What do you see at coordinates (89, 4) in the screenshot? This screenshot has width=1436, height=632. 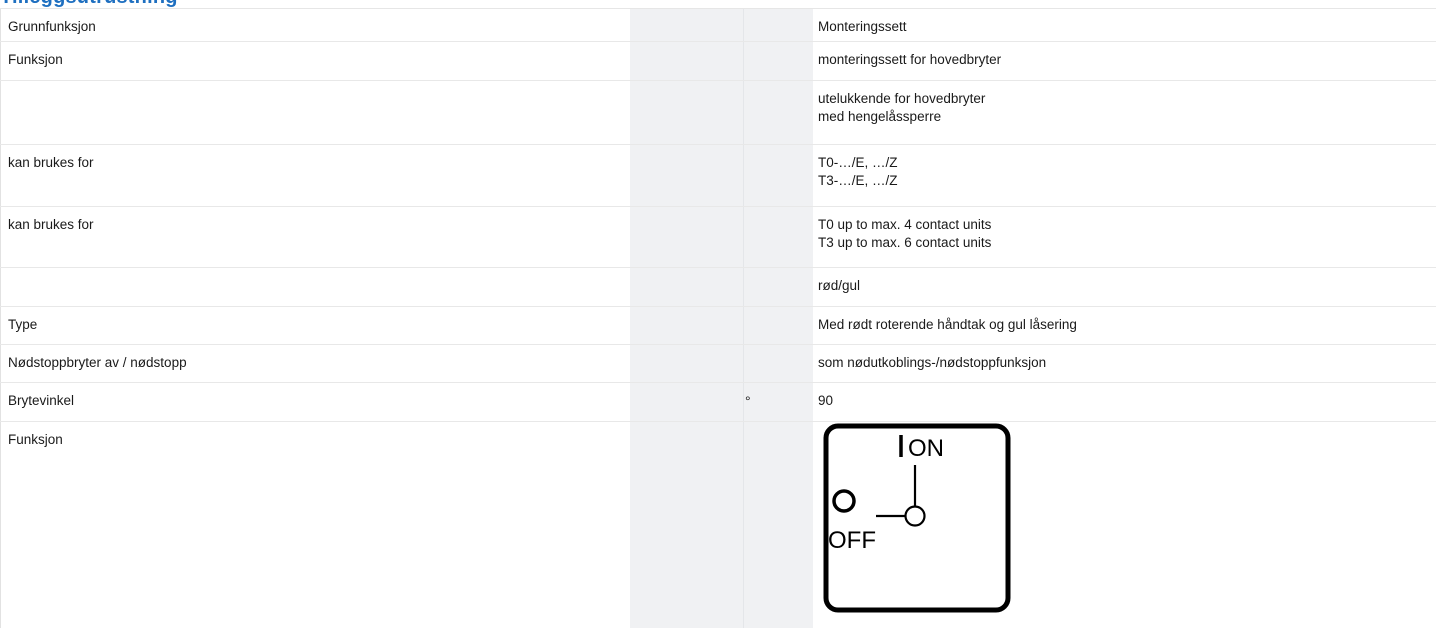 I see `section-title: Tilleggsutrustning` at bounding box center [89, 4].